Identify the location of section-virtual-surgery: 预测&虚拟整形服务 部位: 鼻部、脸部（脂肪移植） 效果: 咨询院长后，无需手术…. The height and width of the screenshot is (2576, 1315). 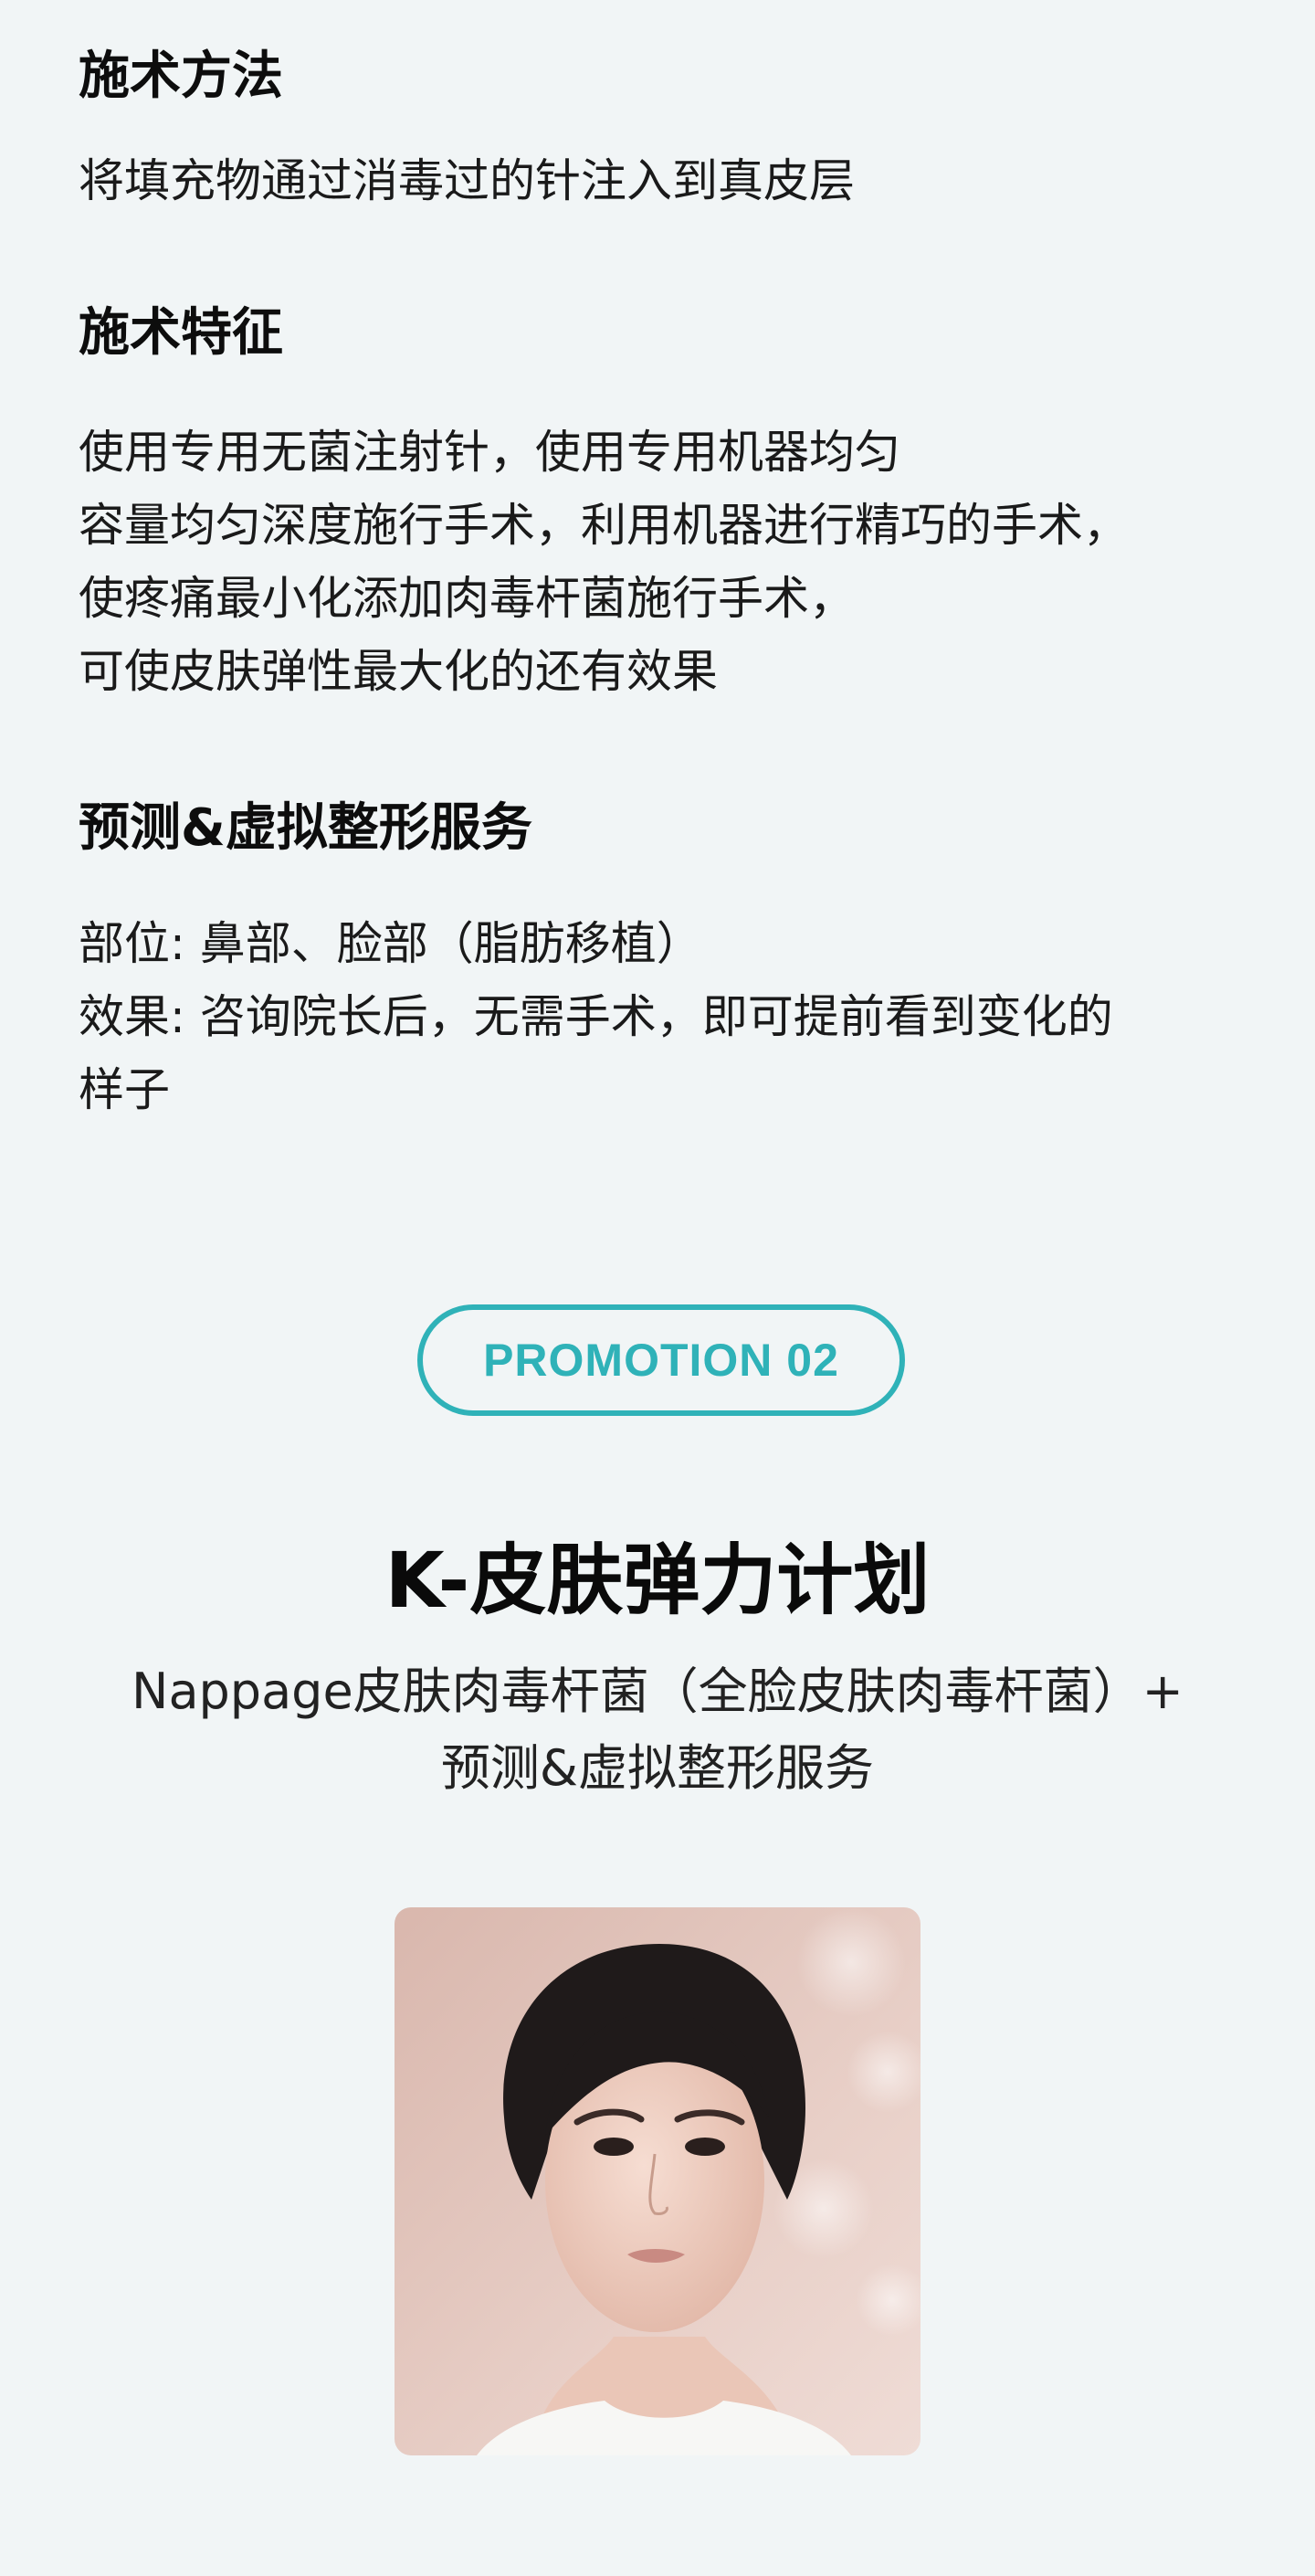
(668, 959).